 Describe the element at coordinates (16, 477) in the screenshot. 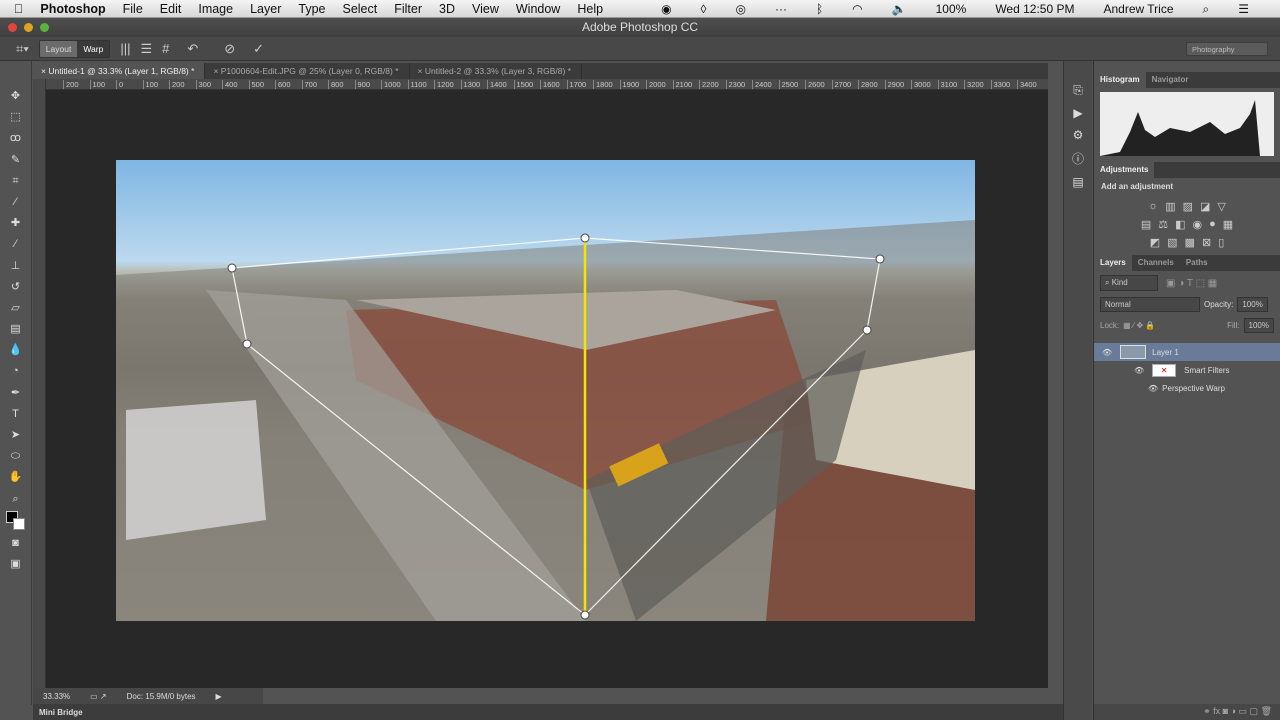

I see `hand-tool-icon: ✋` at that location.